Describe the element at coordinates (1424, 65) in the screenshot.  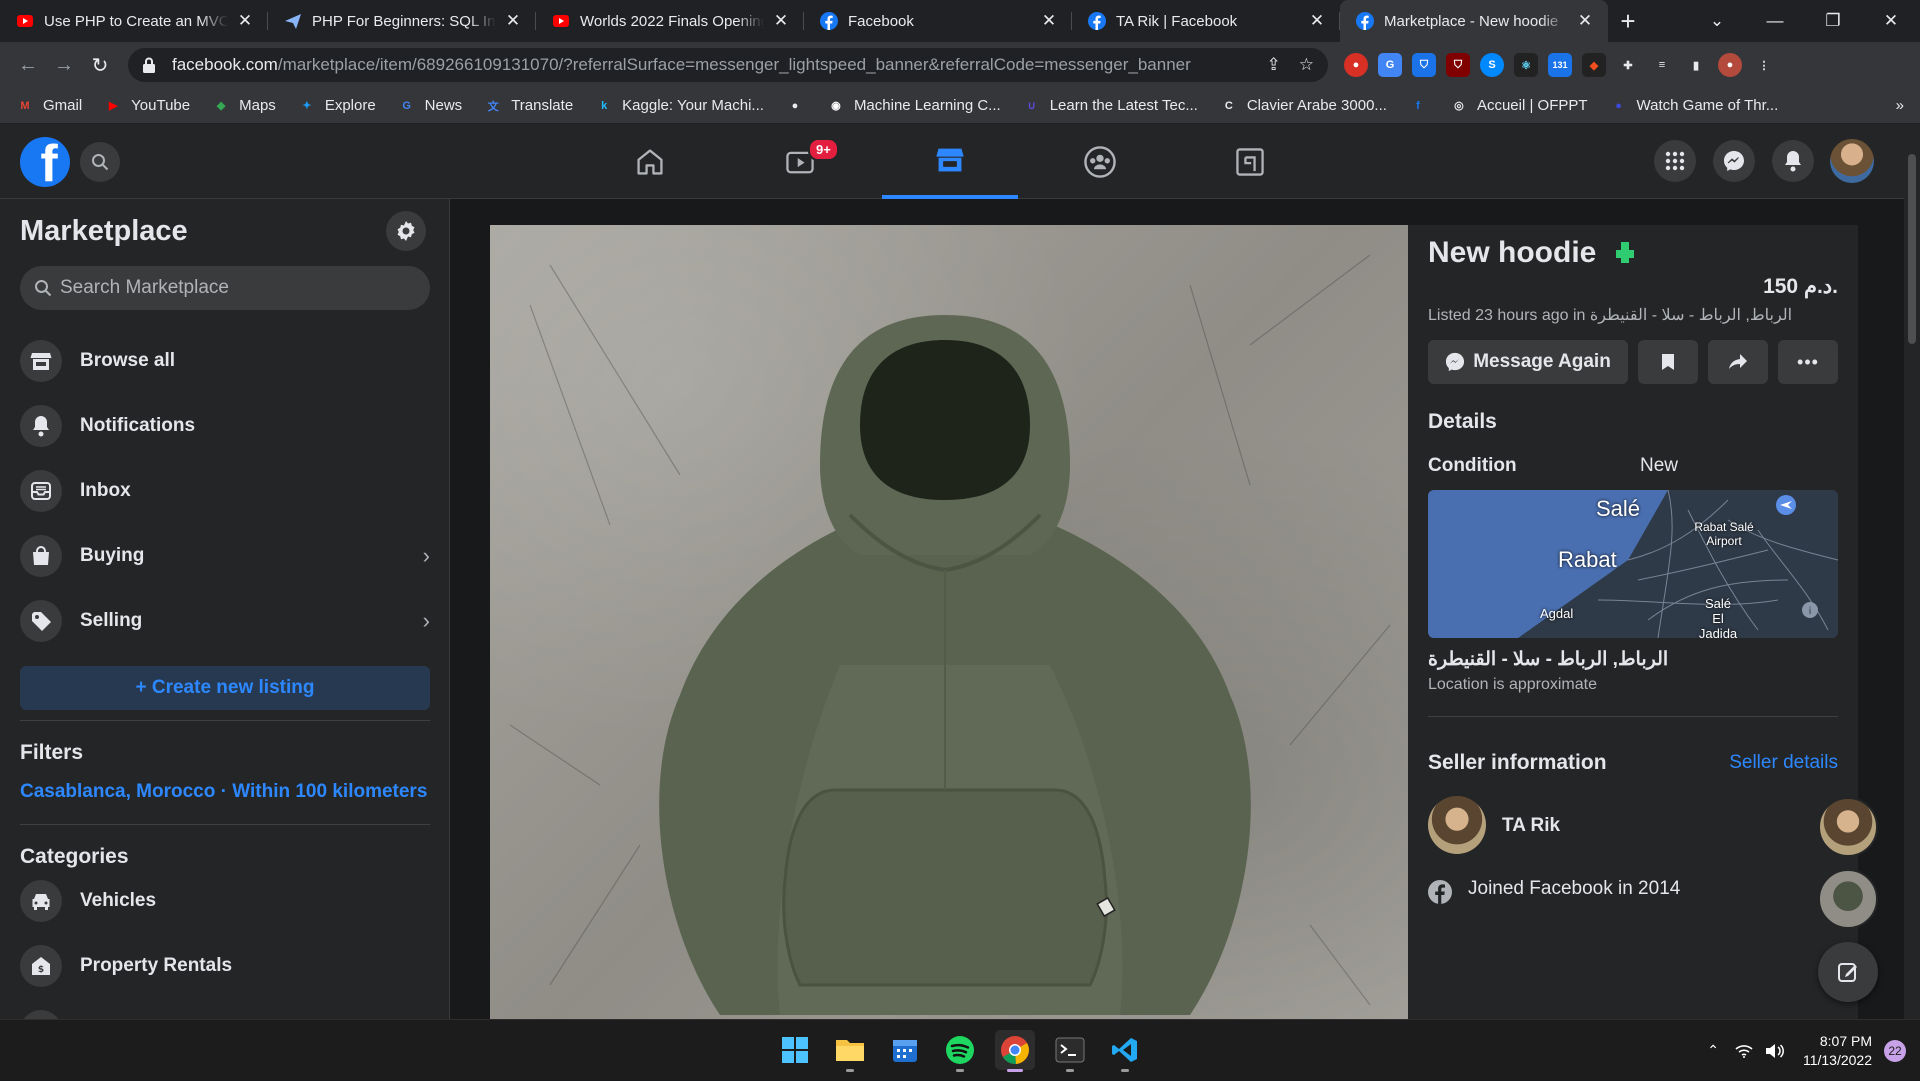
I see `shield-extension-icon: ⛉` at that location.